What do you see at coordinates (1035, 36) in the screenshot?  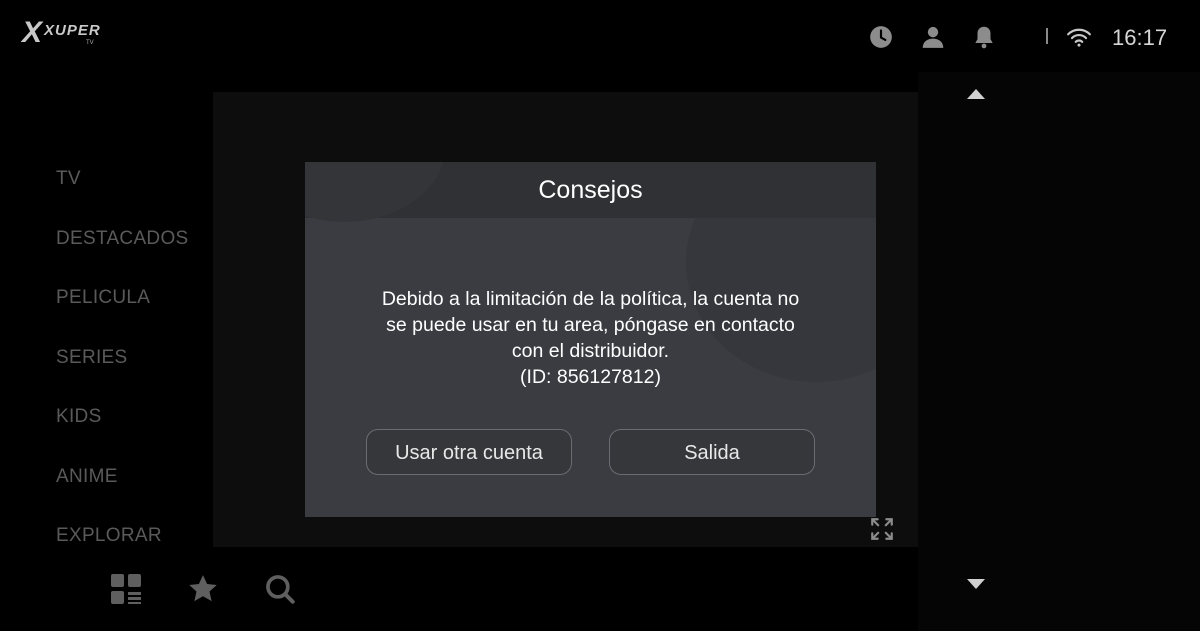 I see `status-bar: 16:17` at bounding box center [1035, 36].